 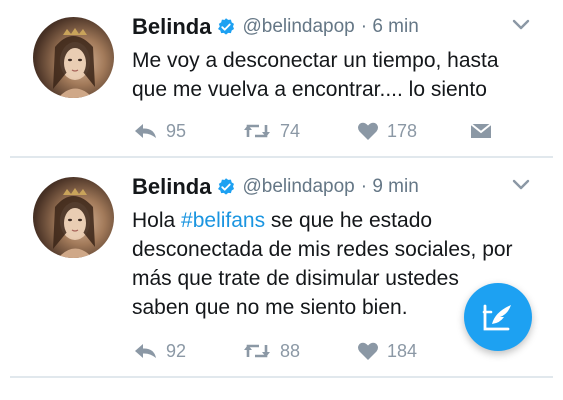 I want to click on retweet-button: 74, so click(x=299, y=131).